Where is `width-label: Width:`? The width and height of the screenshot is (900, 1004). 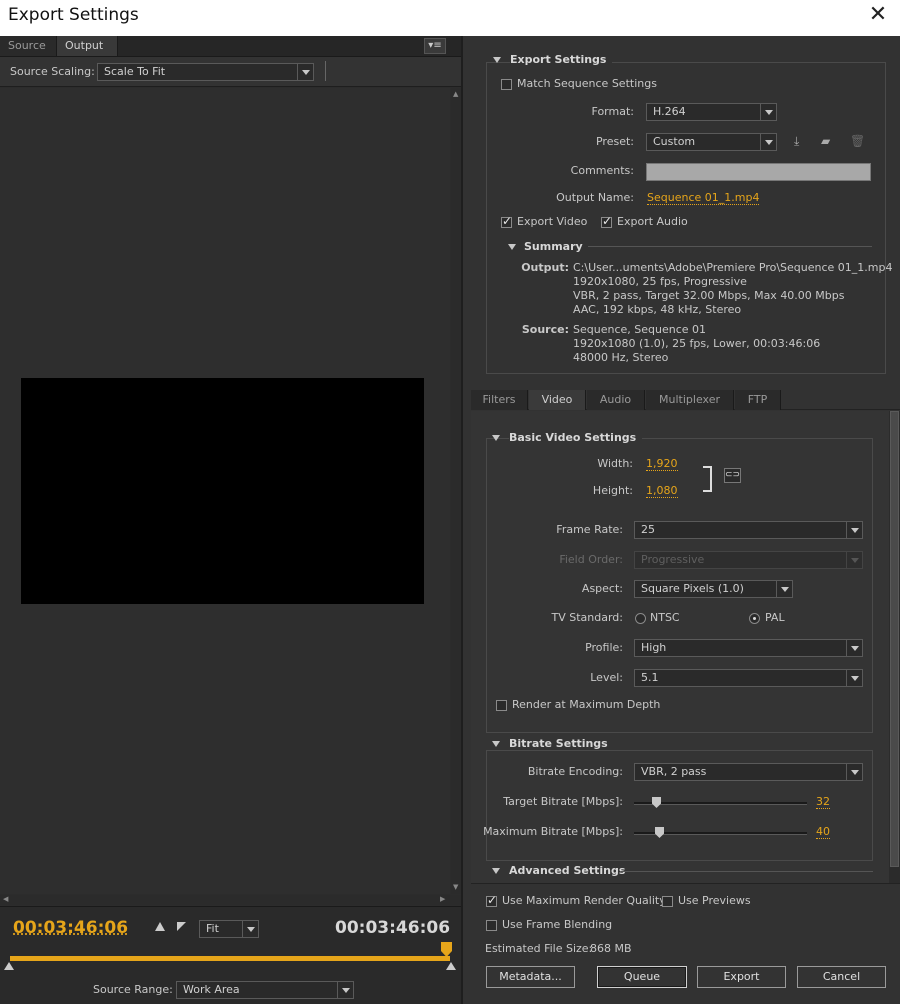 width-label: Width: is located at coordinates (615, 463).